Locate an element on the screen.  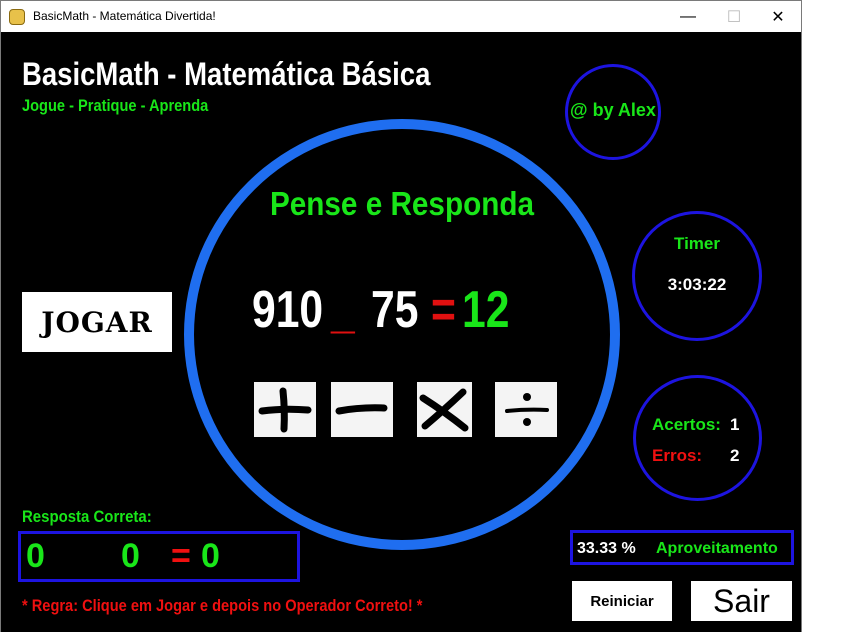
answer-equals-sign: = is located at coordinates (181, 556).